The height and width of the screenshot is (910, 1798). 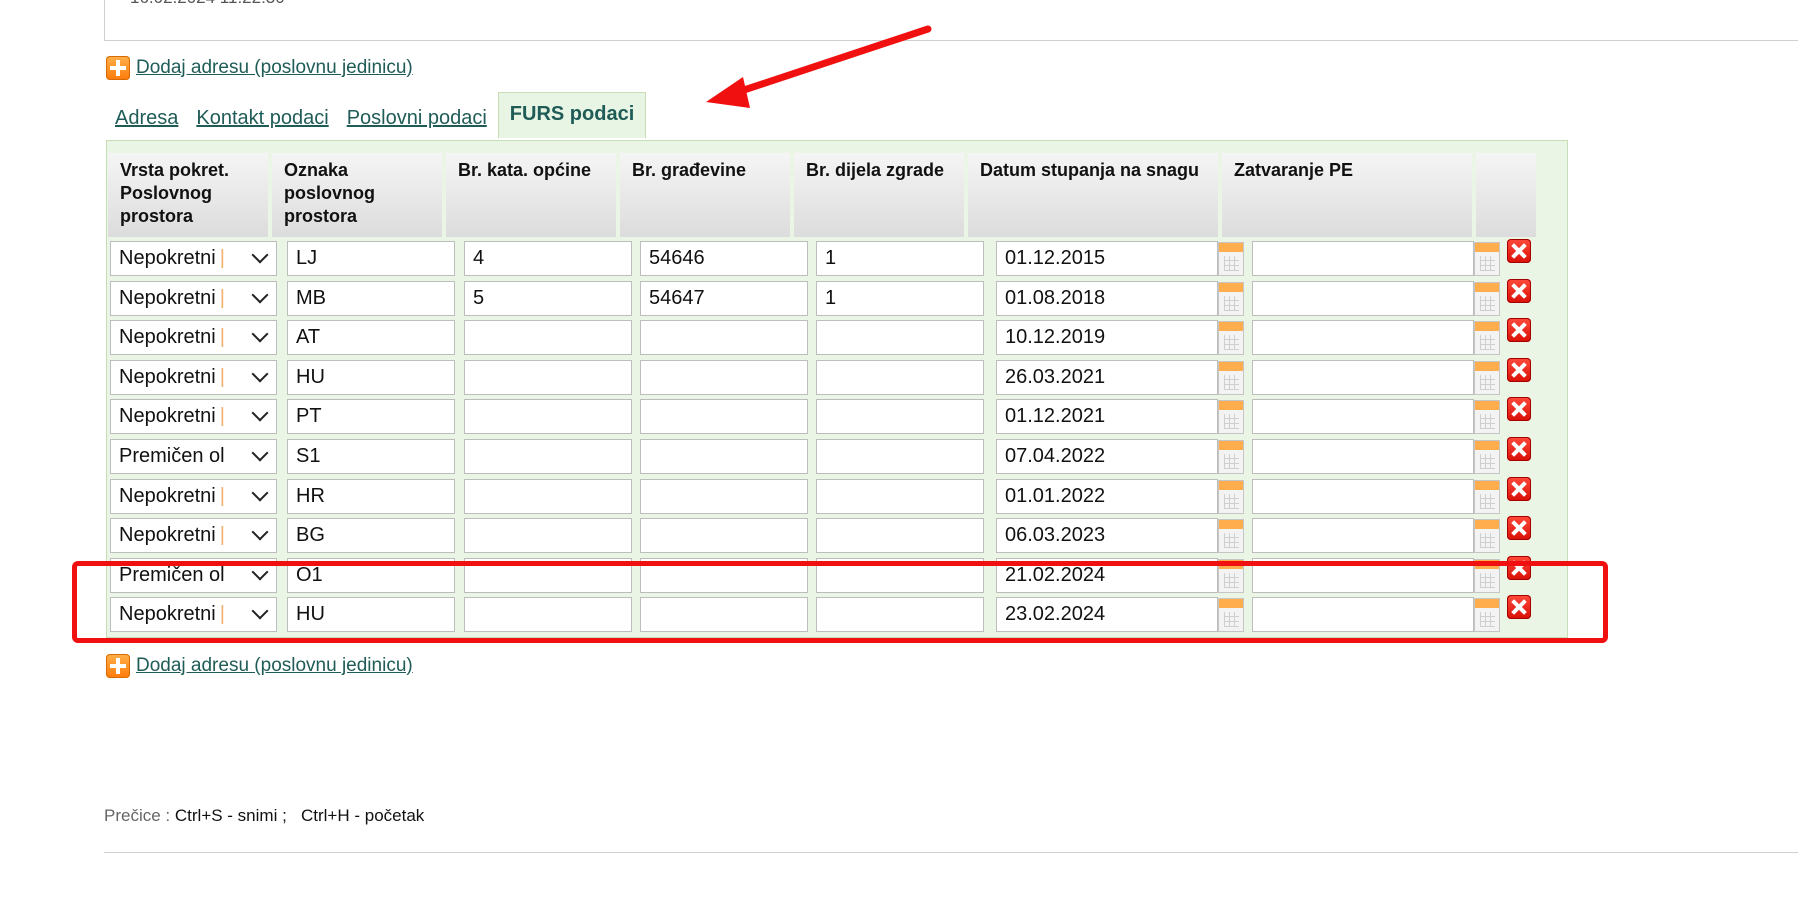 I want to click on shortcuts-label: Prečice :, so click(x=137, y=815).